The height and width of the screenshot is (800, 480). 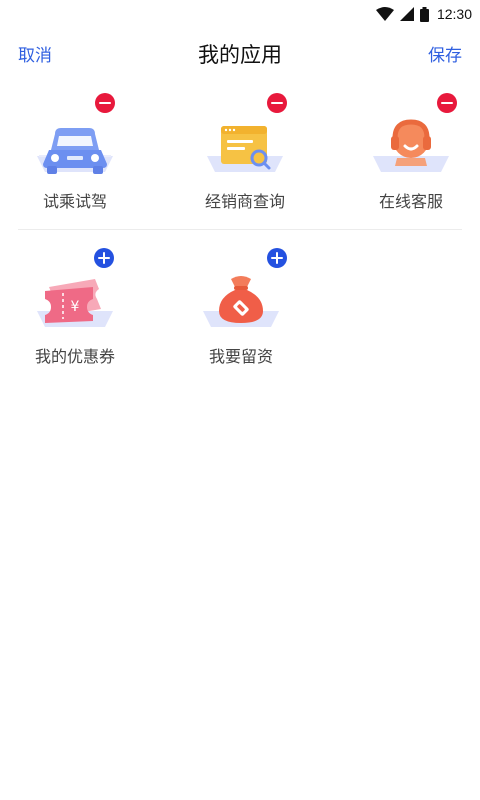 What do you see at coordinates (75, 145) in the screenshot?
I see `car-icon` at bounding box center [75, 145].